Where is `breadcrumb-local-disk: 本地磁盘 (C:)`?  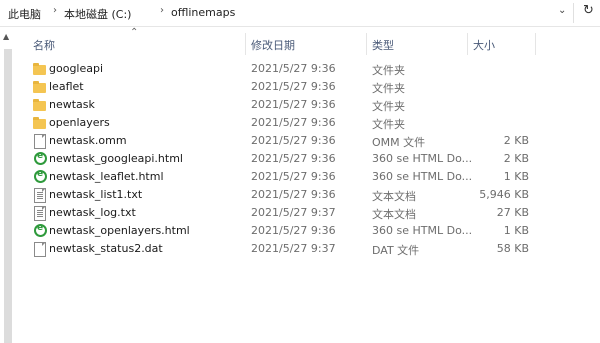 breadcrumb-local-disk: 本地磁盘 (C:) is located at coordinates (97, 14).